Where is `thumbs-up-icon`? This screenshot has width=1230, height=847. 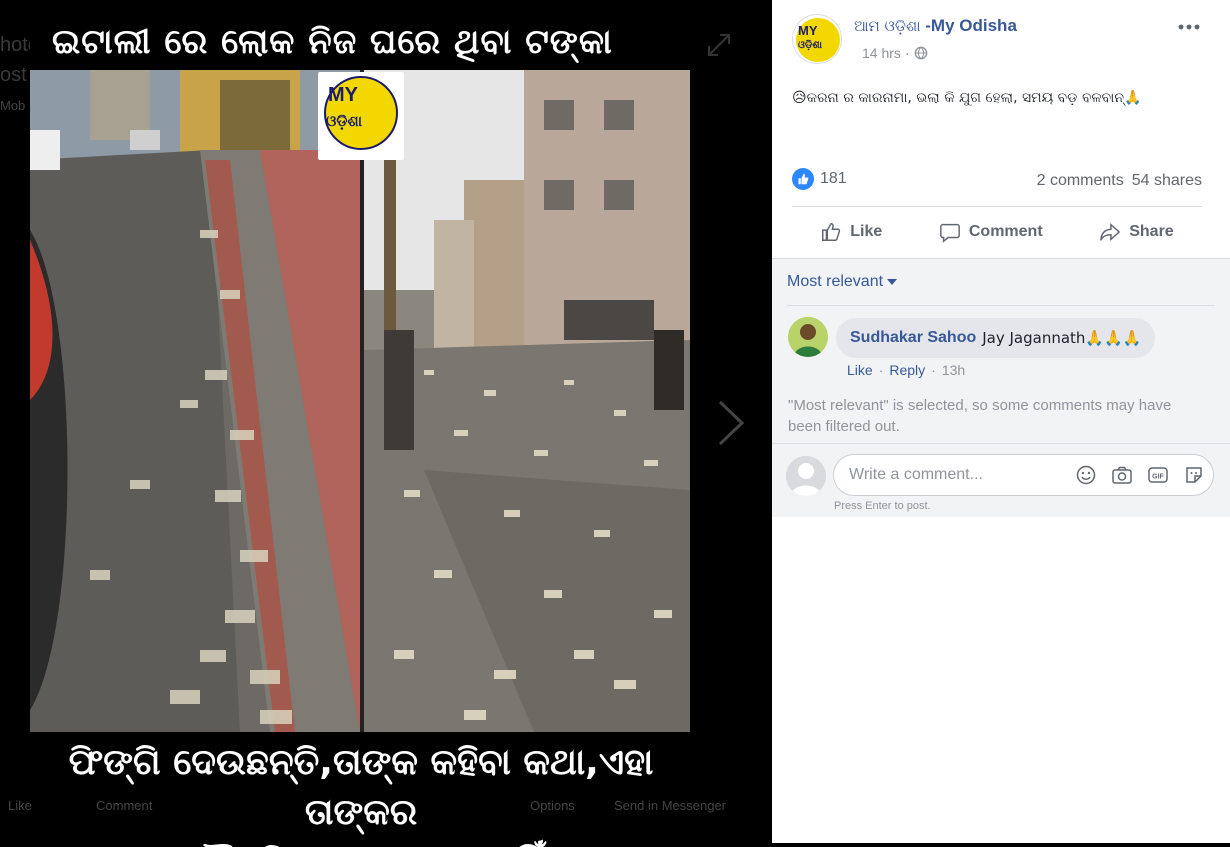 thumbs-up-icon is located at coordinates (831, 232).